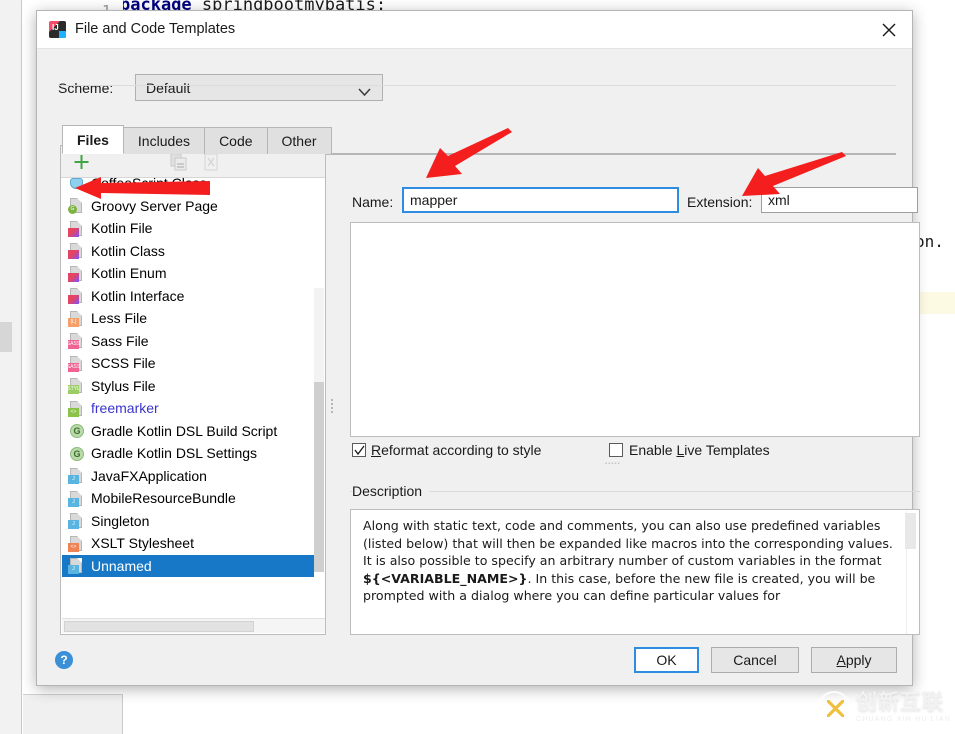 The image size is (955, 734). I want to click on list-item-label: Stylus File, so click(123, 385).